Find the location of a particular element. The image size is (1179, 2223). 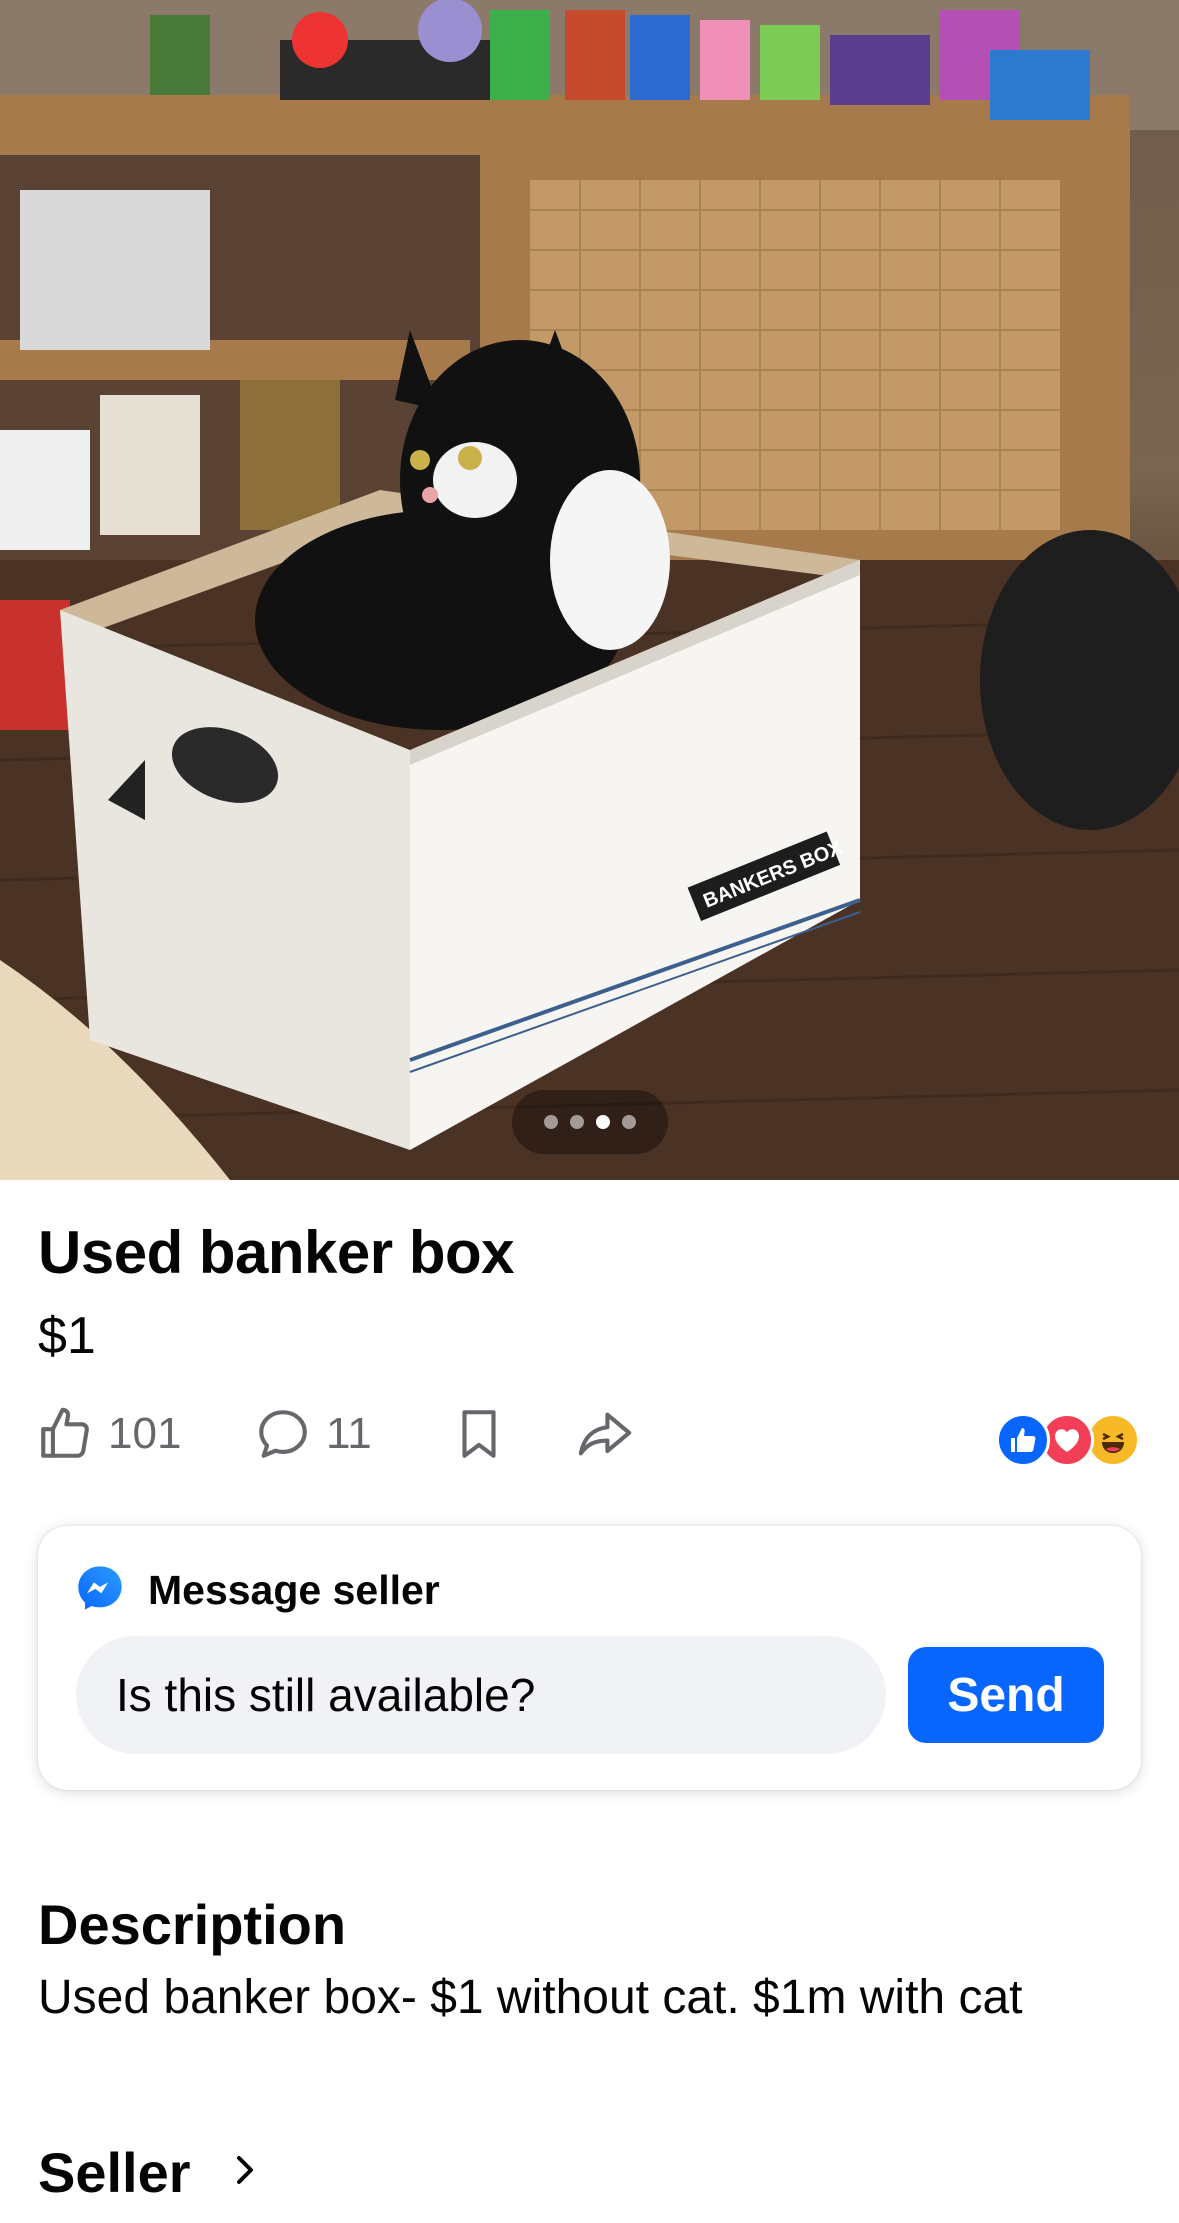

listing-price: $1 is located at coordinates (67, 1336).